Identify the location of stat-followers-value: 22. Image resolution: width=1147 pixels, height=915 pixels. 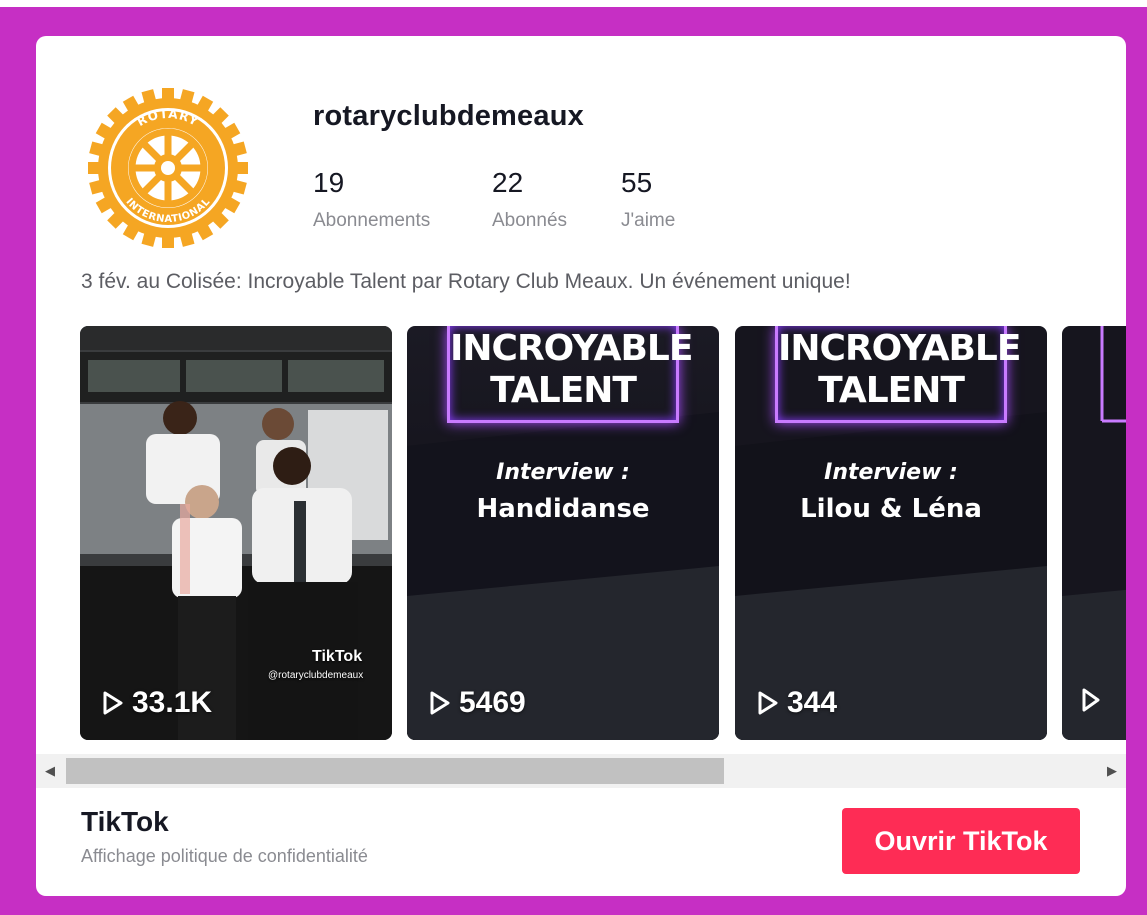
(508, 182).